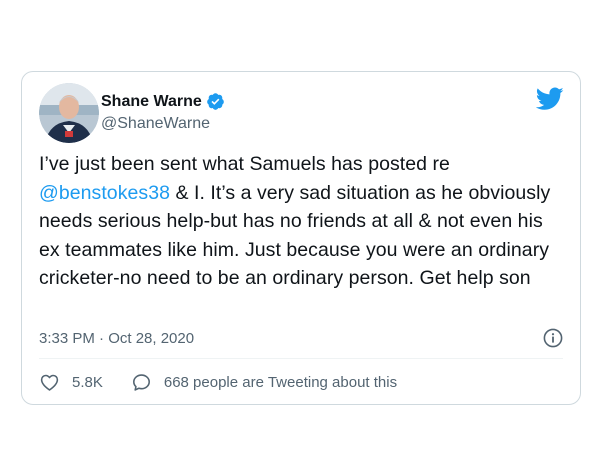  Describe the element at coordinates (280, 382) in the screenshot. I see `reply-text: 668 people are Tweeting about this` at that location.